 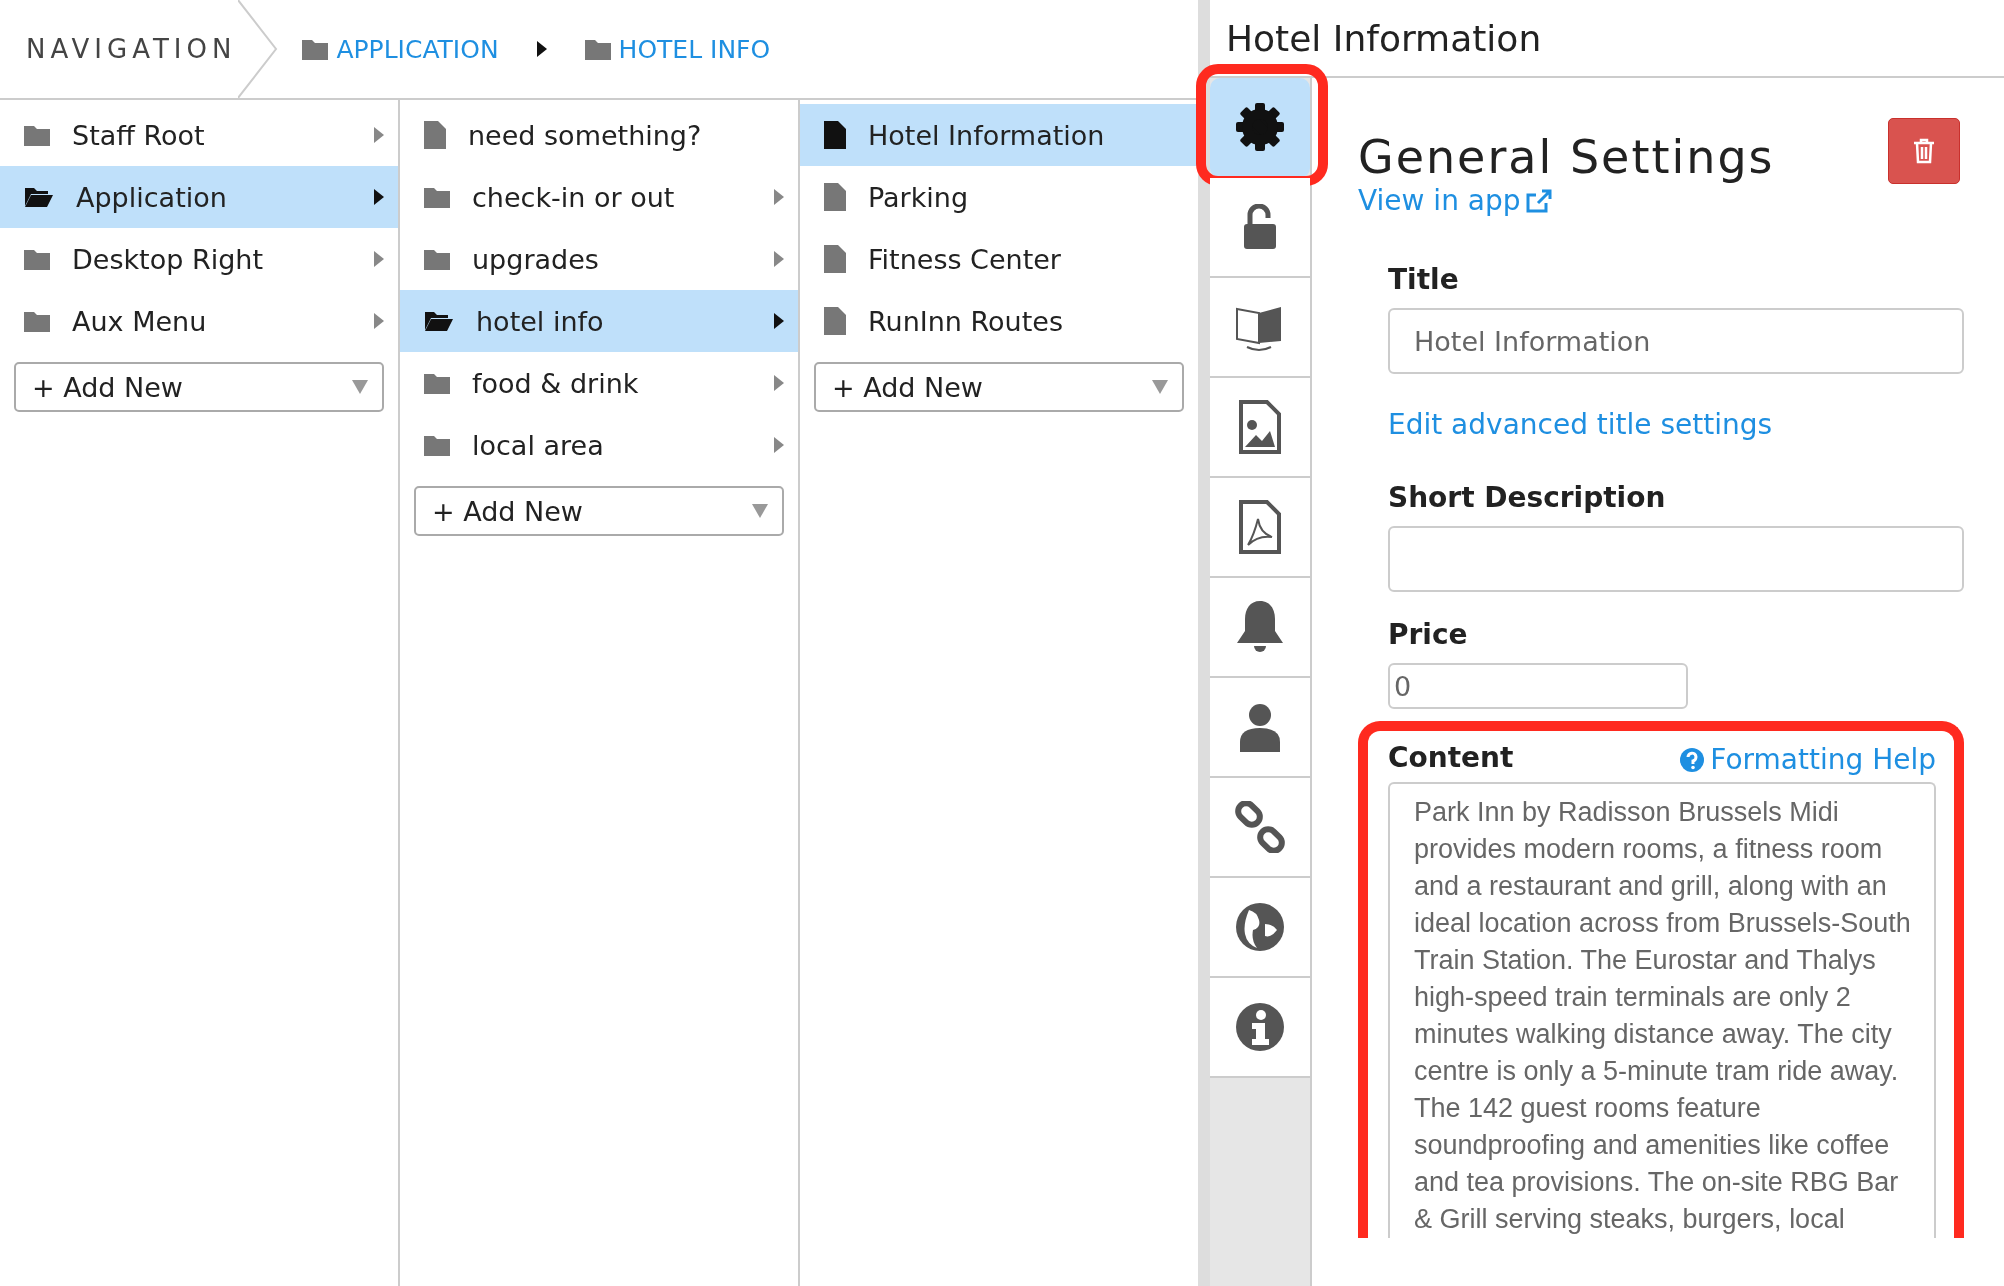 I want to click on field-label: Content, so click(x=1451, y=757).